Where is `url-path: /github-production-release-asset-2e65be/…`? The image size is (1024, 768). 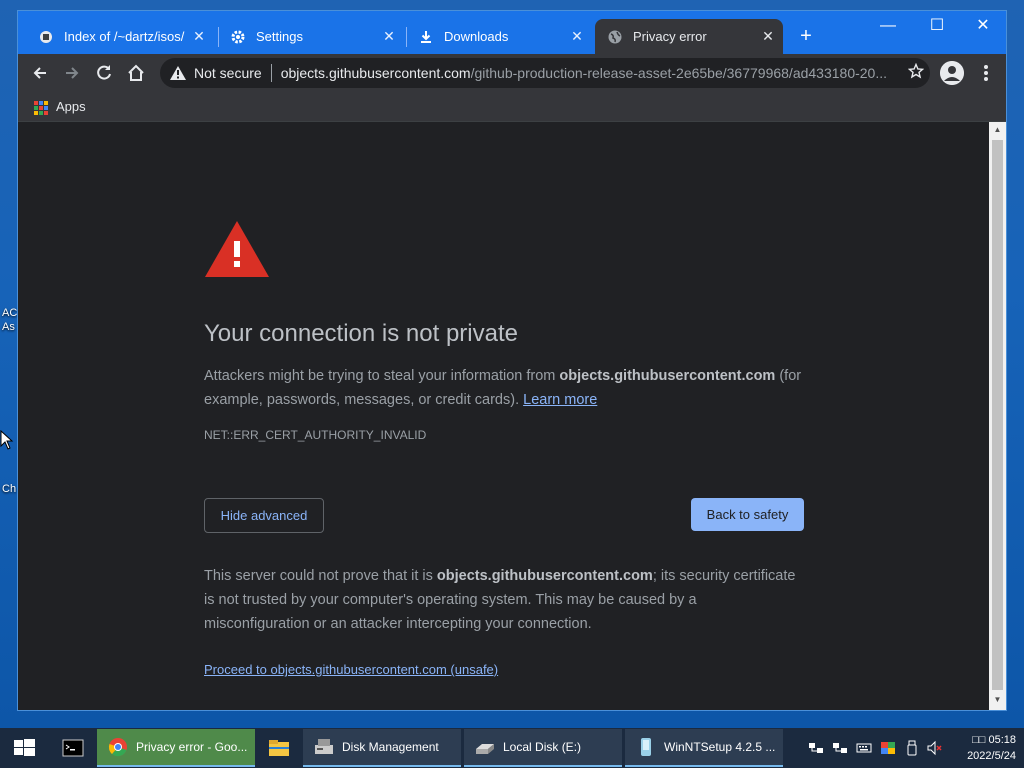 url-path: /github-production-release-asset-2e65be/… is located at coordinates (686, 73).